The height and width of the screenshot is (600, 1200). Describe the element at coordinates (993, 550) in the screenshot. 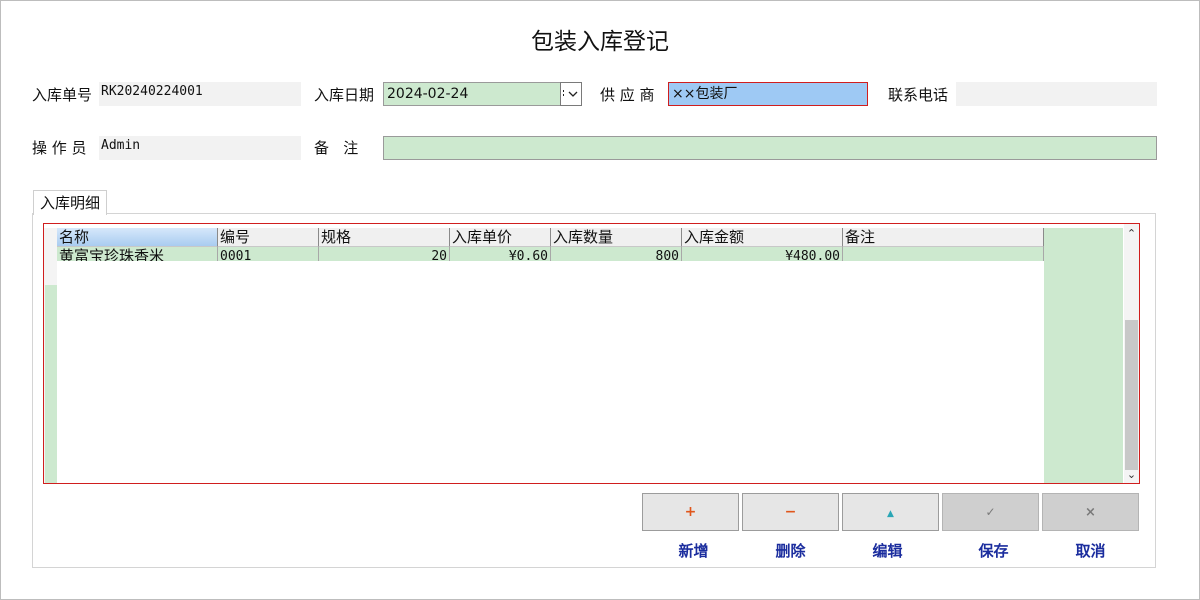

I see `save-button-label: 保存` at that location.